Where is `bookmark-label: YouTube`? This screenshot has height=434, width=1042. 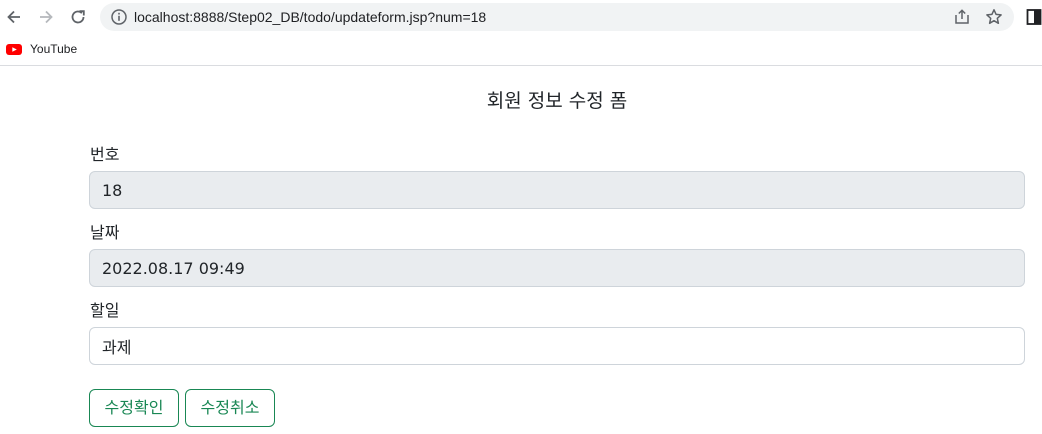
bookmark-label: YouTube is located at coordinates (54, 49).